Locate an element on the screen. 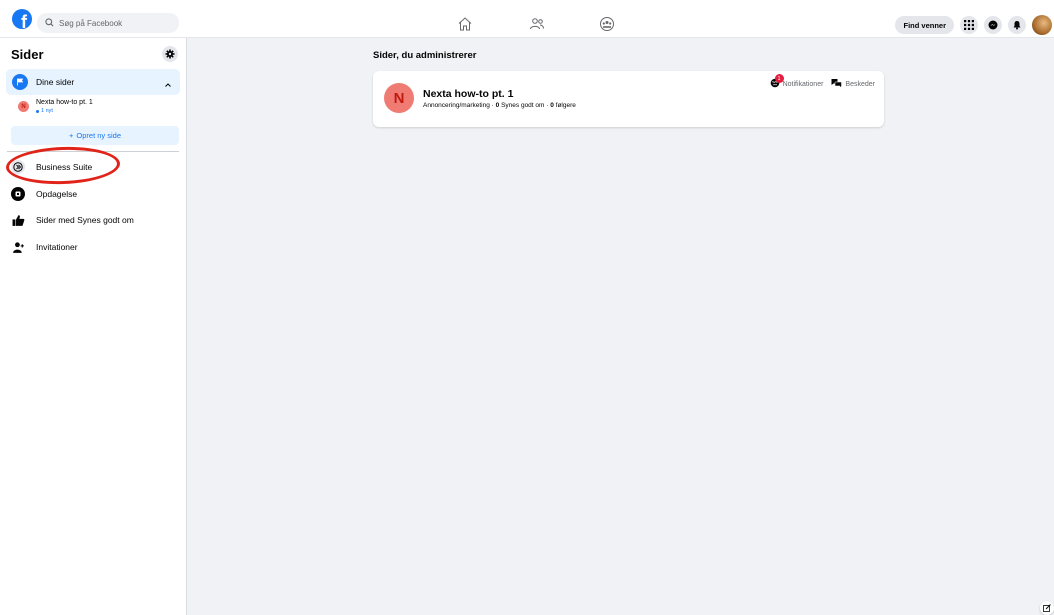 Image resolution: width=1054 pixels, height=615 pixels. flag-icon is located at coordinates (20, 82).